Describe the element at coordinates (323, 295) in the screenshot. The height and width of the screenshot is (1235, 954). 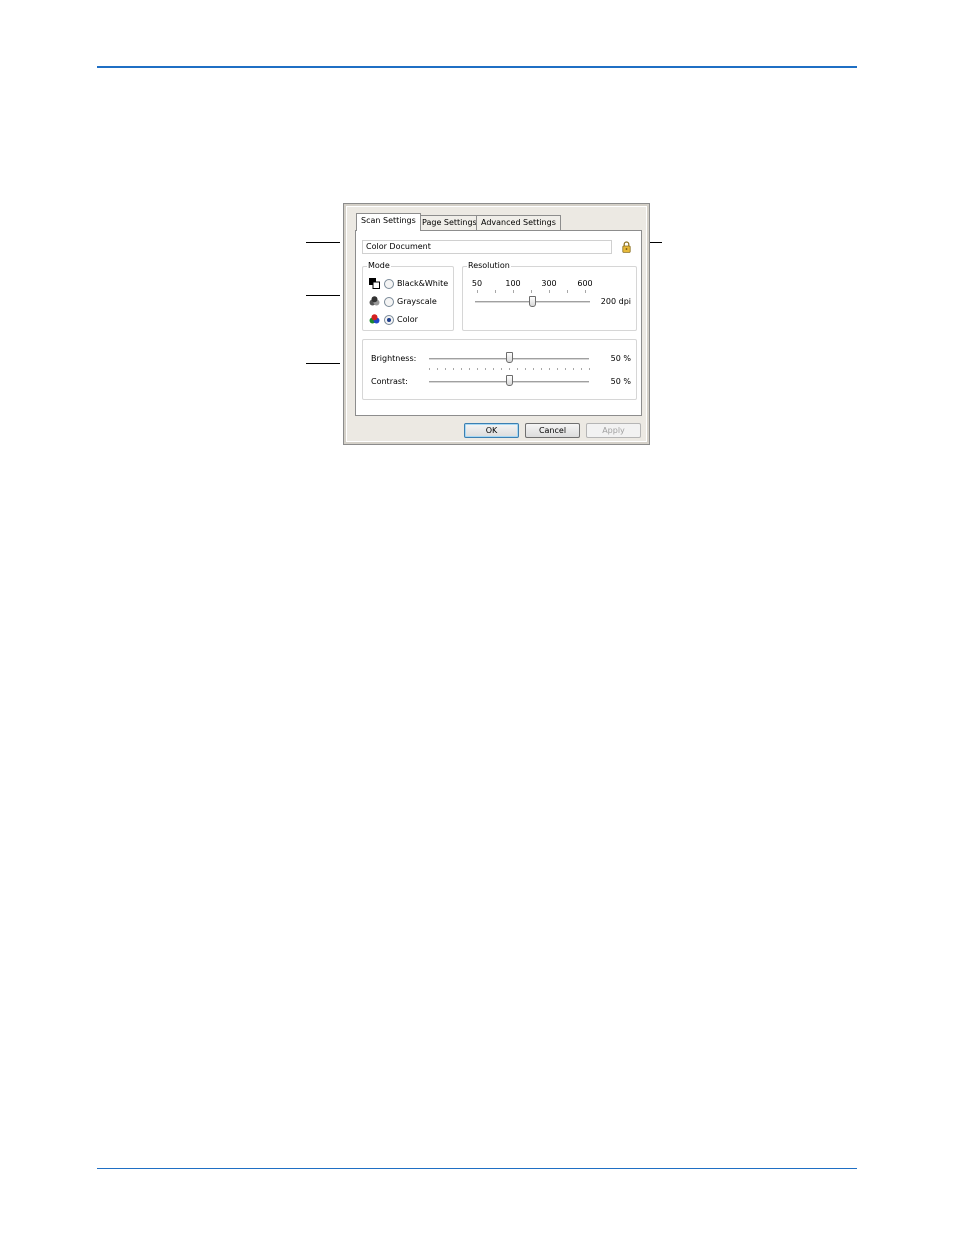
I see `callout-line-mode` at that location.